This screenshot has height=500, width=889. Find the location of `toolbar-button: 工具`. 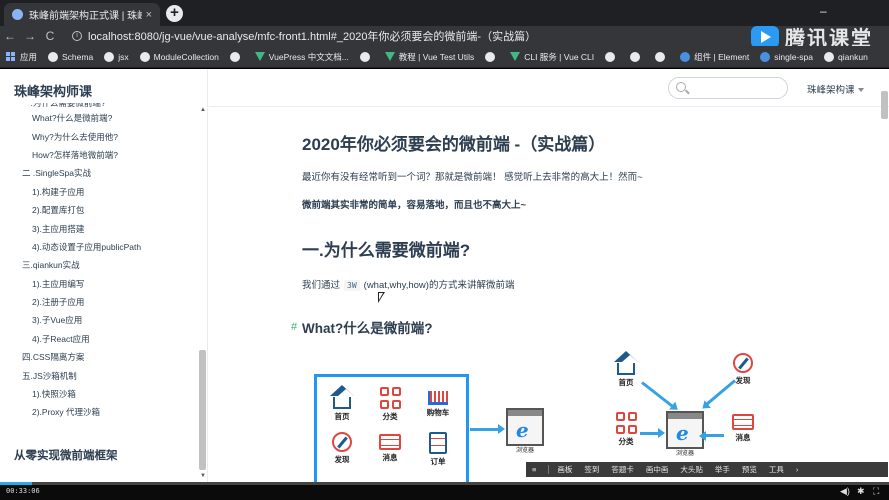

toolbar-button: 工具 is located at coordinates (776, 469).